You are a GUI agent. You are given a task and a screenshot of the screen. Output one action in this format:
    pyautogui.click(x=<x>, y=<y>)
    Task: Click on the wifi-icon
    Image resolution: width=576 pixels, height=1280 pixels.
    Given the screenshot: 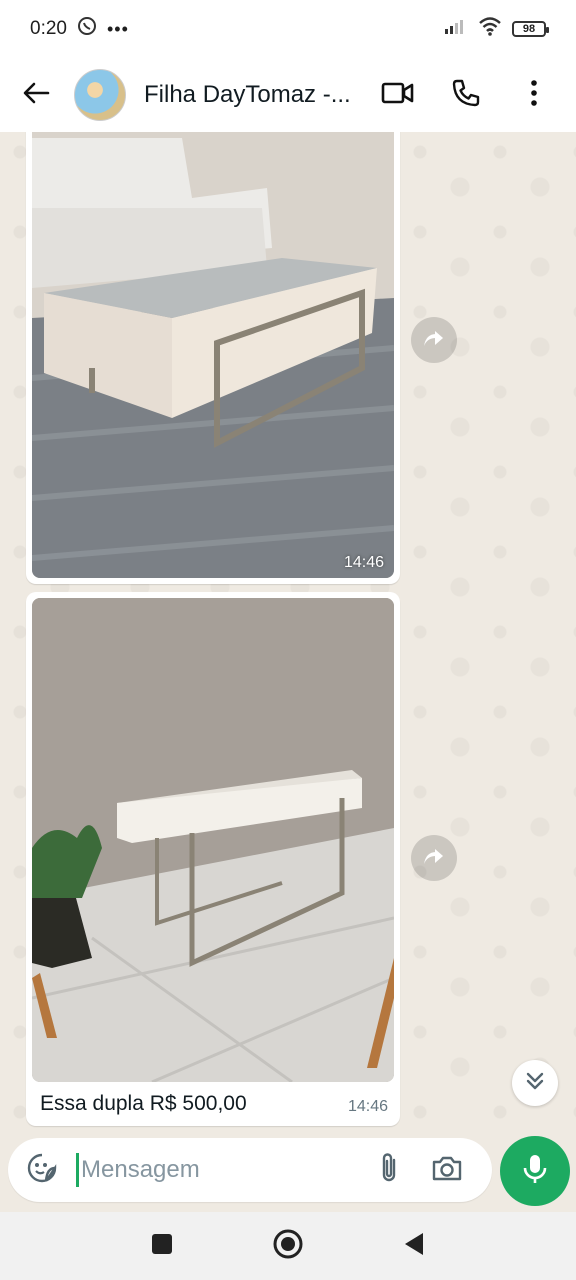 What is the action you would take?
    pyautogui.click(x=490, y=29)
    